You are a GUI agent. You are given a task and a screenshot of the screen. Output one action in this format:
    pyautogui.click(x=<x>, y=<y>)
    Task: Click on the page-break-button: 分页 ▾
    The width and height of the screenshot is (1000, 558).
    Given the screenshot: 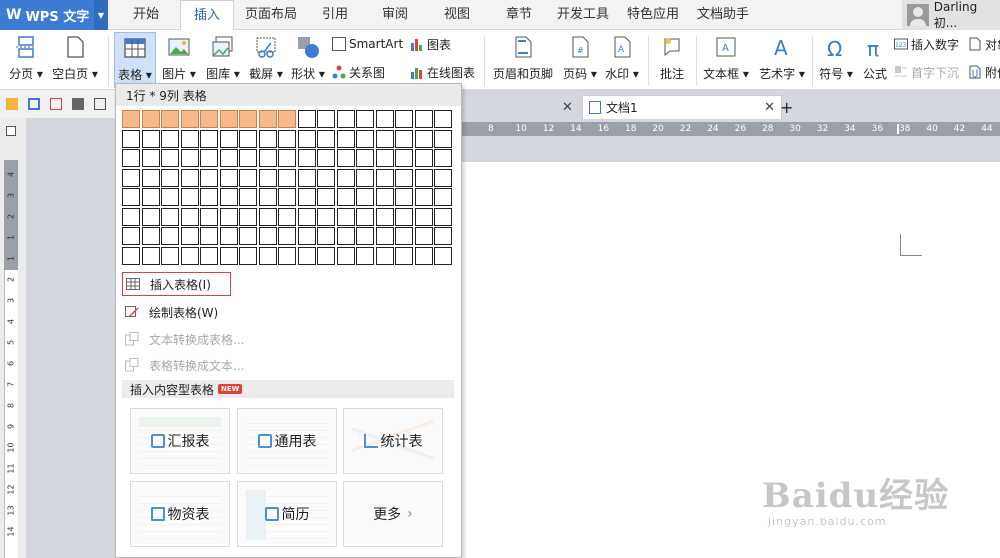 What is the action you would take?
    pyautogui.click(x=26, y=60)
    